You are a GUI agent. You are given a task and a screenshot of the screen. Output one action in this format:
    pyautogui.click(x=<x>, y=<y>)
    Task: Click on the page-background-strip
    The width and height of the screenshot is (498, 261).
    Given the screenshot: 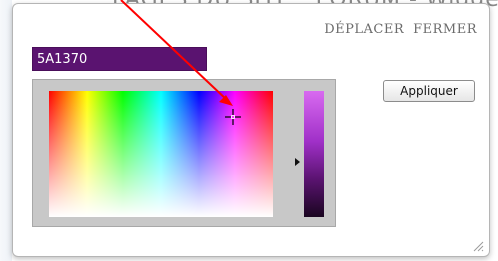 What is the action you would take?
    pyautogui.click(x=6, y=130)
    